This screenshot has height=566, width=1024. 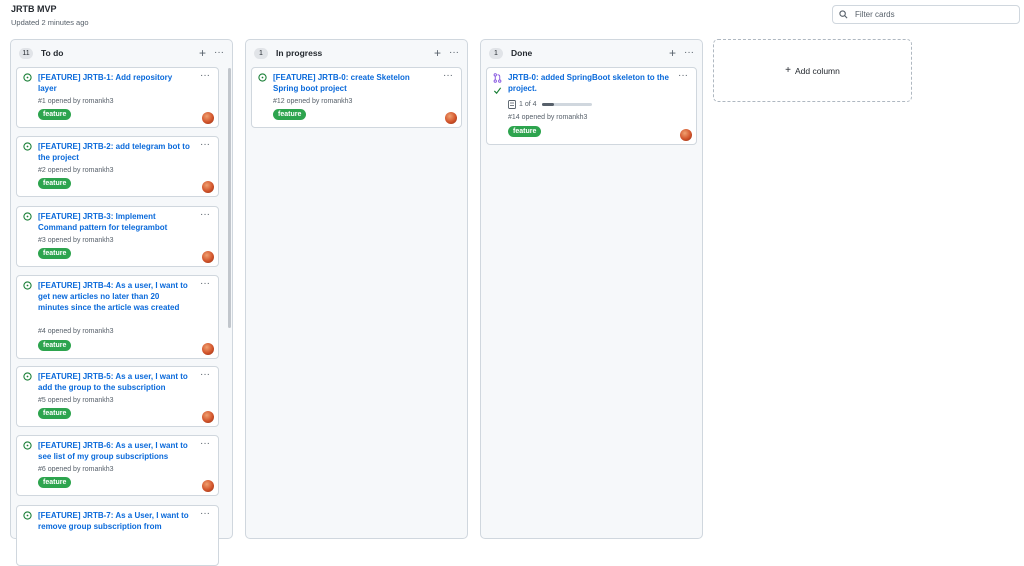 I want to click on column-header: 1 Done + ···, so click(x=591, y=53).